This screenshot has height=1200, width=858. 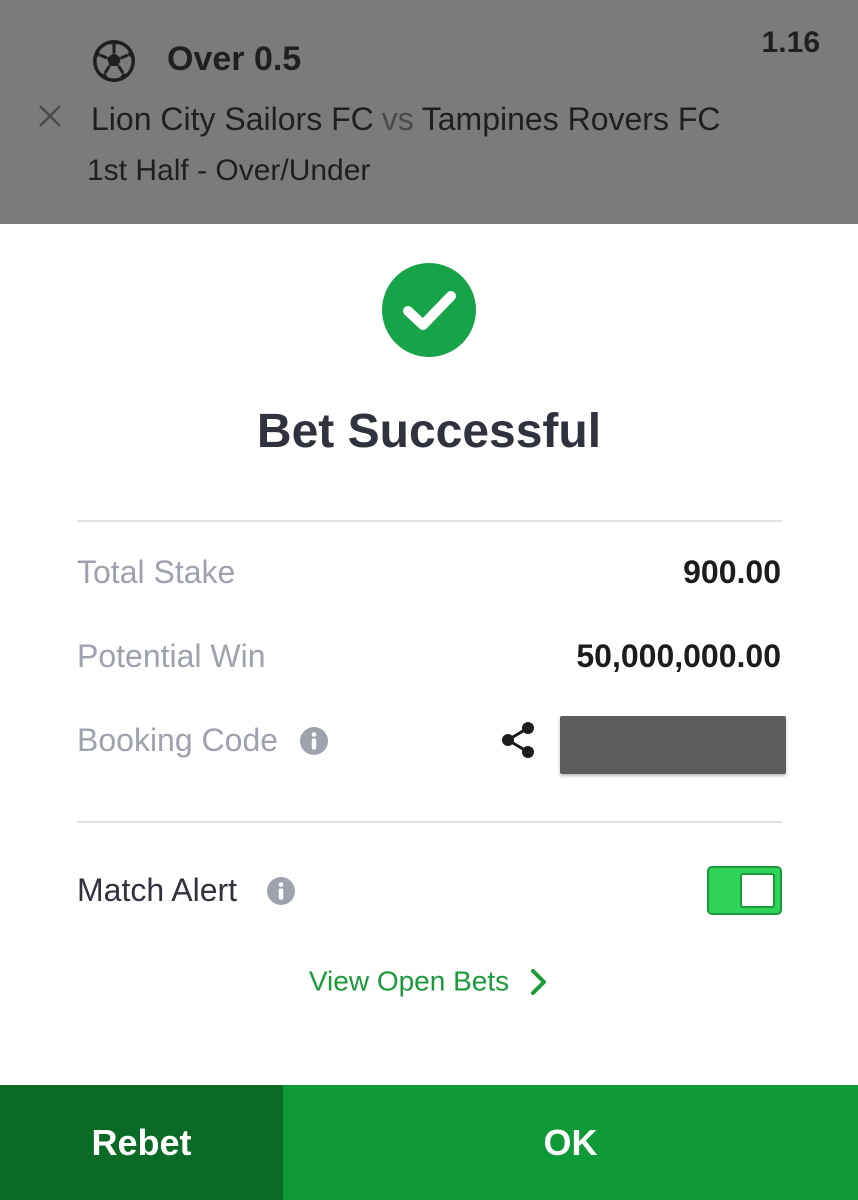 What do you see at coordinates (157, 890) in the screenshot?
I see `match-alert-label: Match Alert` at bounding box center [157, 890].